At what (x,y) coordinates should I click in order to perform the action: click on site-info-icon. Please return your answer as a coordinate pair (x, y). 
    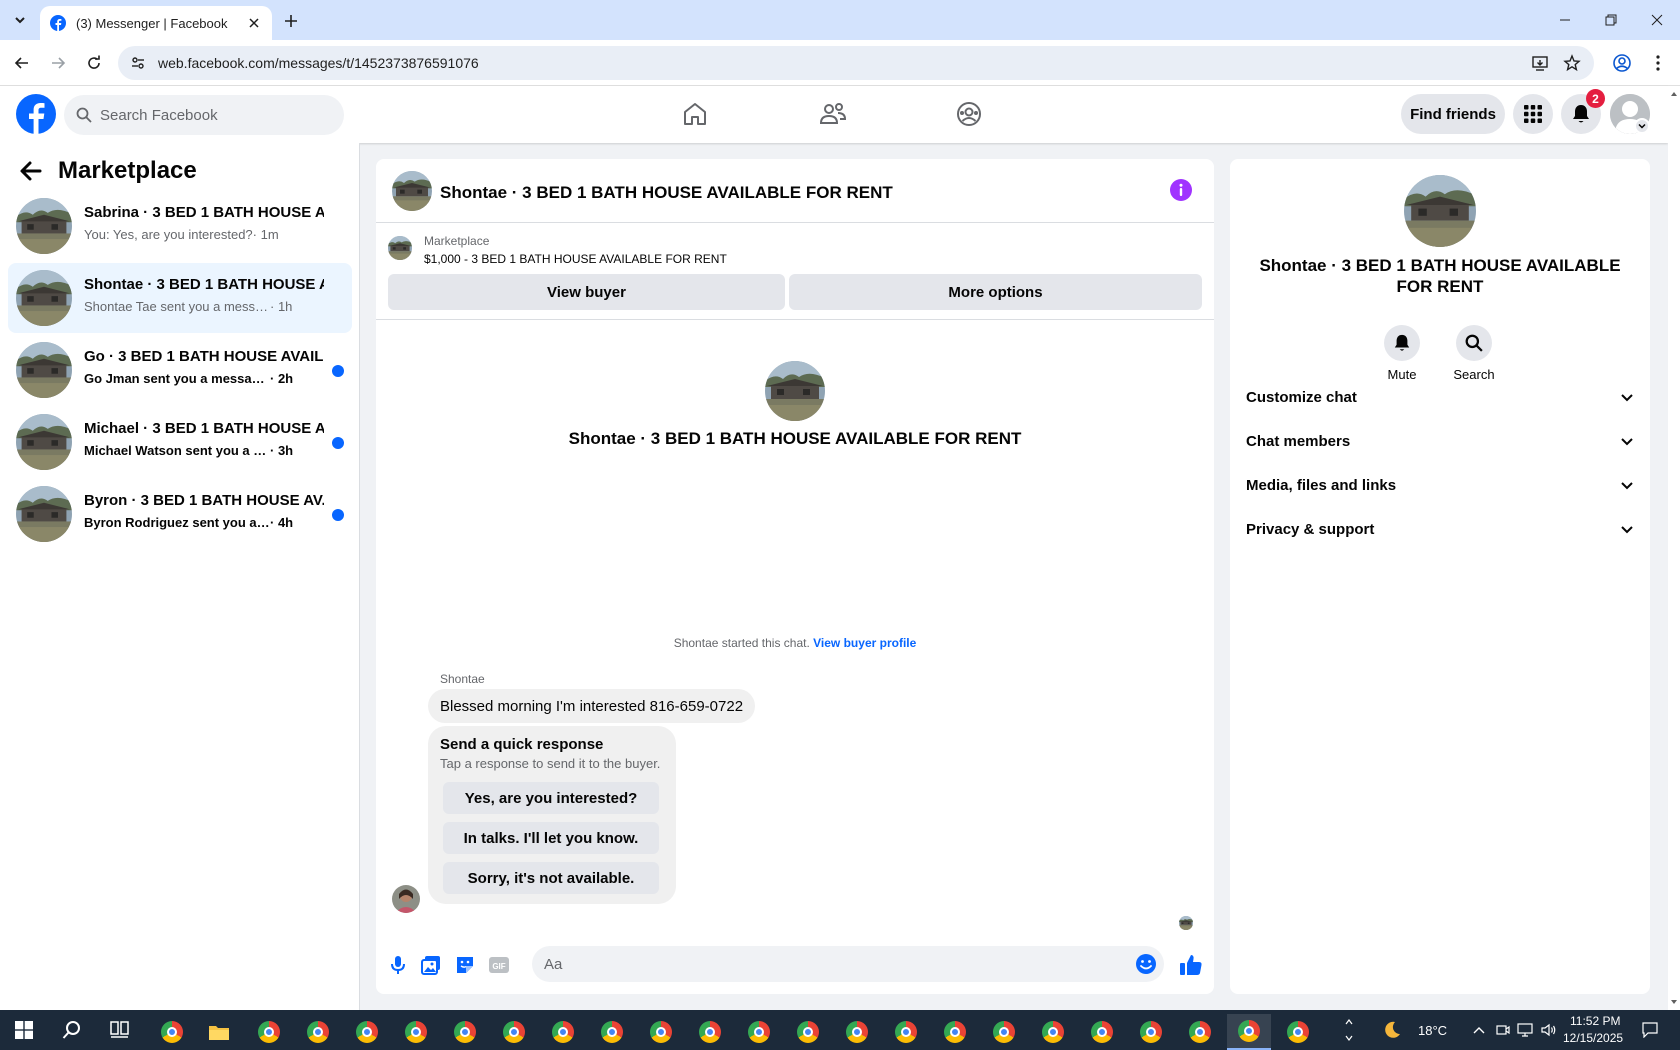
    Looking at the image, I should click on (138, 63).